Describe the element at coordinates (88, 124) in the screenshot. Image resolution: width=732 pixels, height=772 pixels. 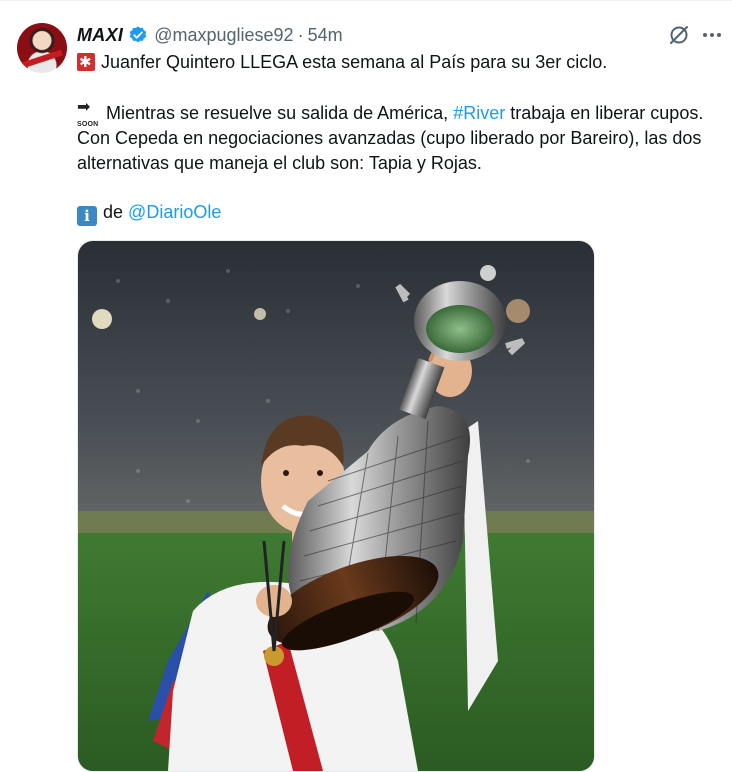
I see `soon-label: SOON` at that location.